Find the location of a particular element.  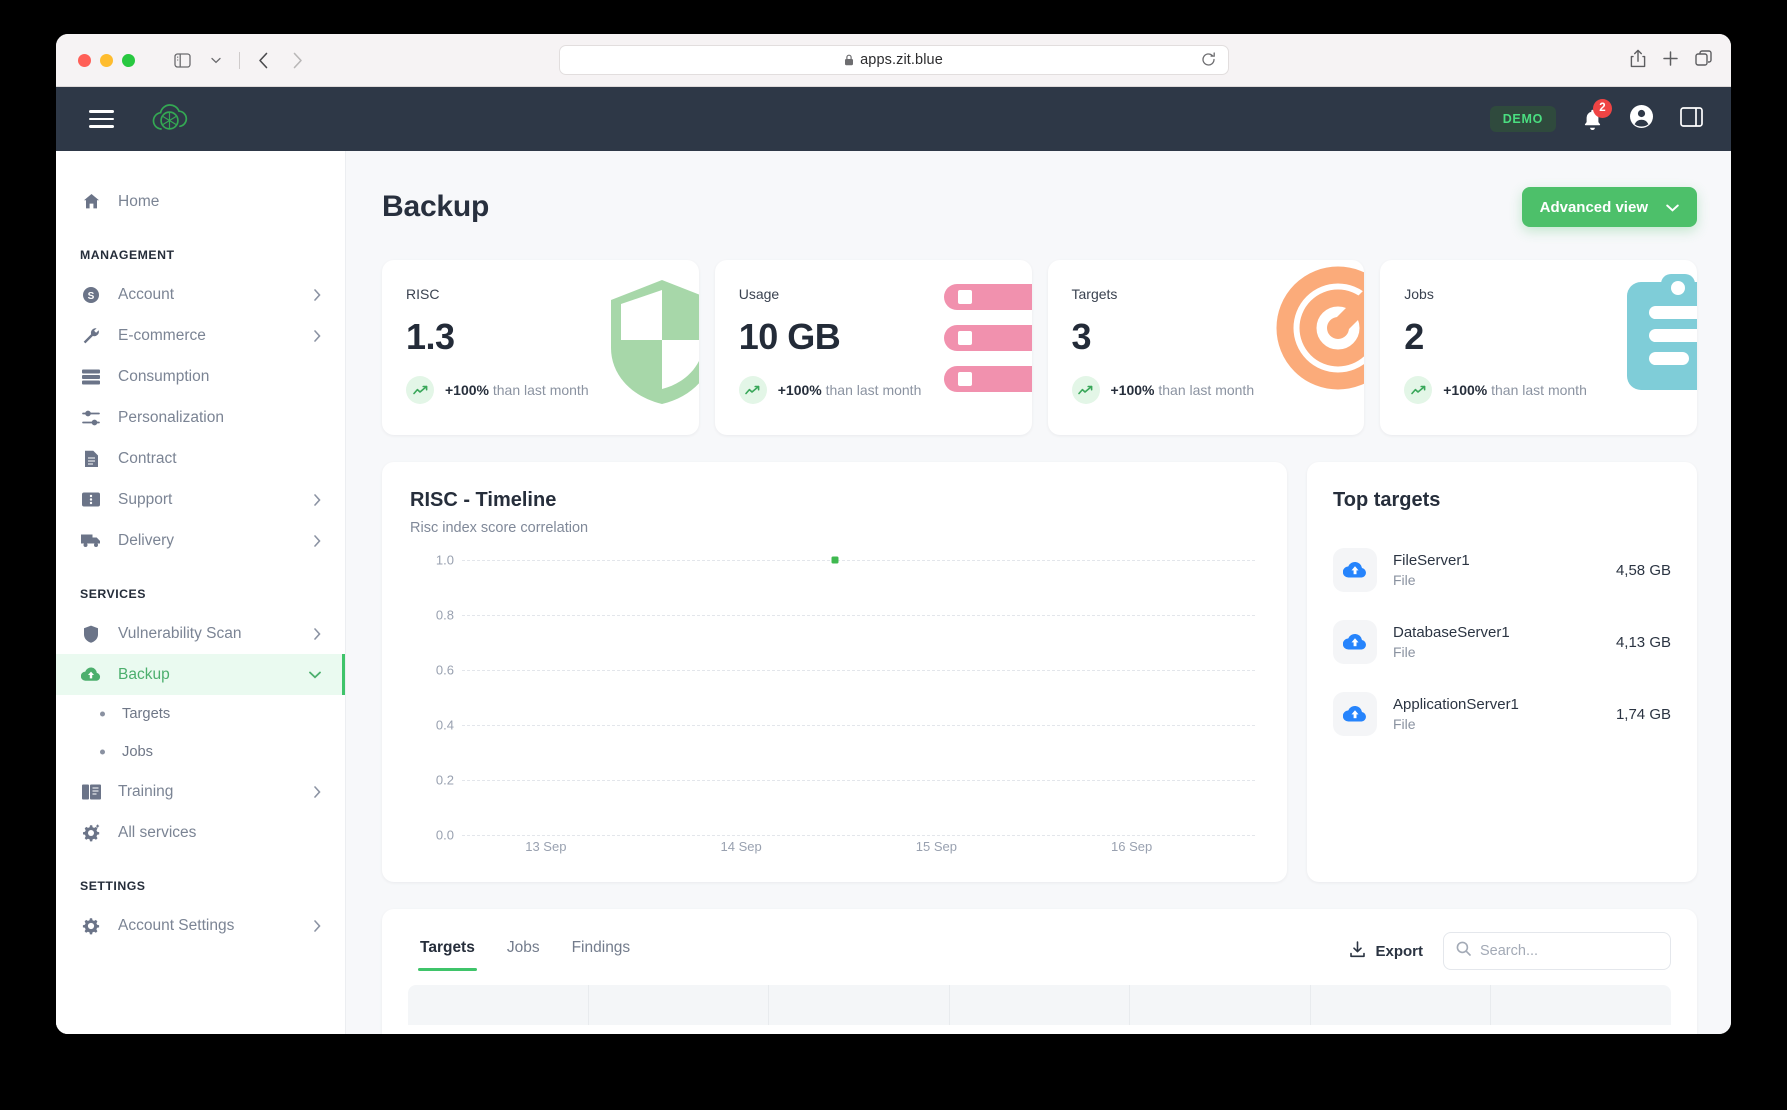

sidebar-item-ecommerce: E-commerce is located at coordinates (200, 335).